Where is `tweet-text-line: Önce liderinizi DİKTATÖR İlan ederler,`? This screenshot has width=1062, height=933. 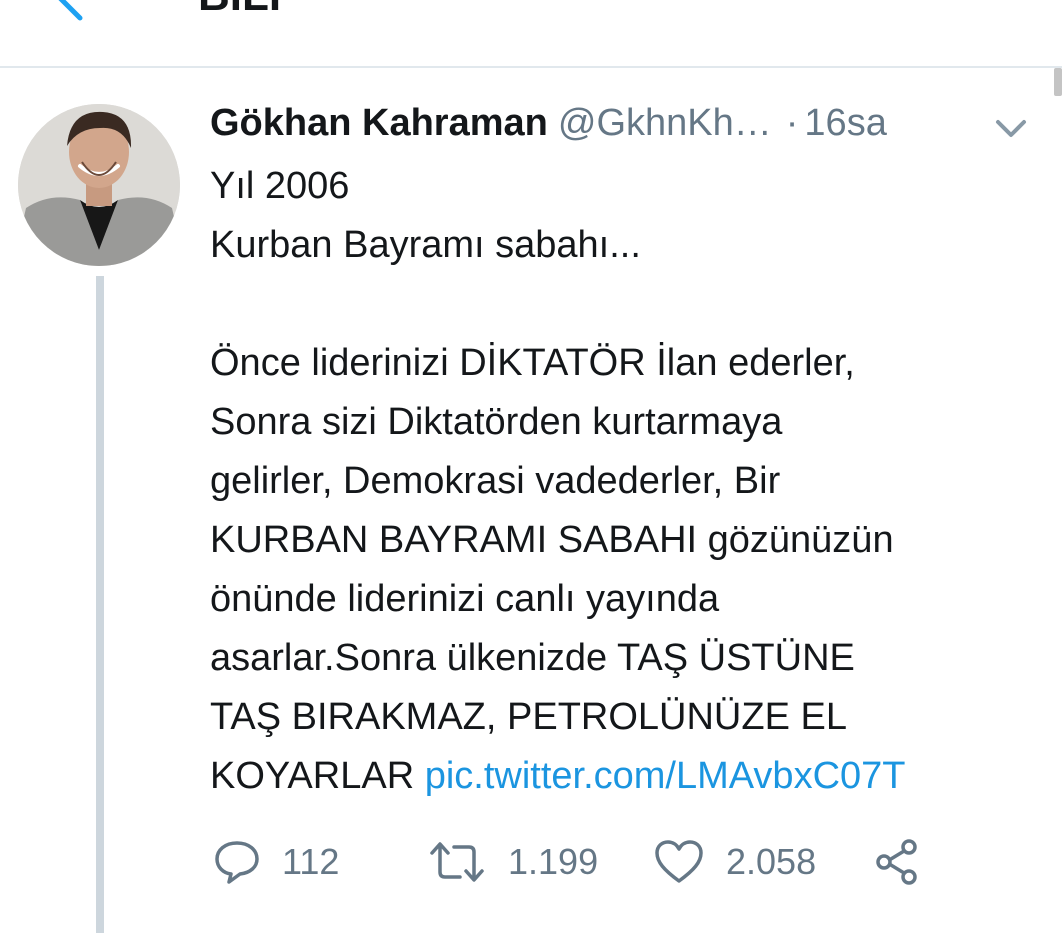 tweet-text-line: Önce liderinizi DİKTATÖR İlan ederler, is located at coordinates (532, 363).